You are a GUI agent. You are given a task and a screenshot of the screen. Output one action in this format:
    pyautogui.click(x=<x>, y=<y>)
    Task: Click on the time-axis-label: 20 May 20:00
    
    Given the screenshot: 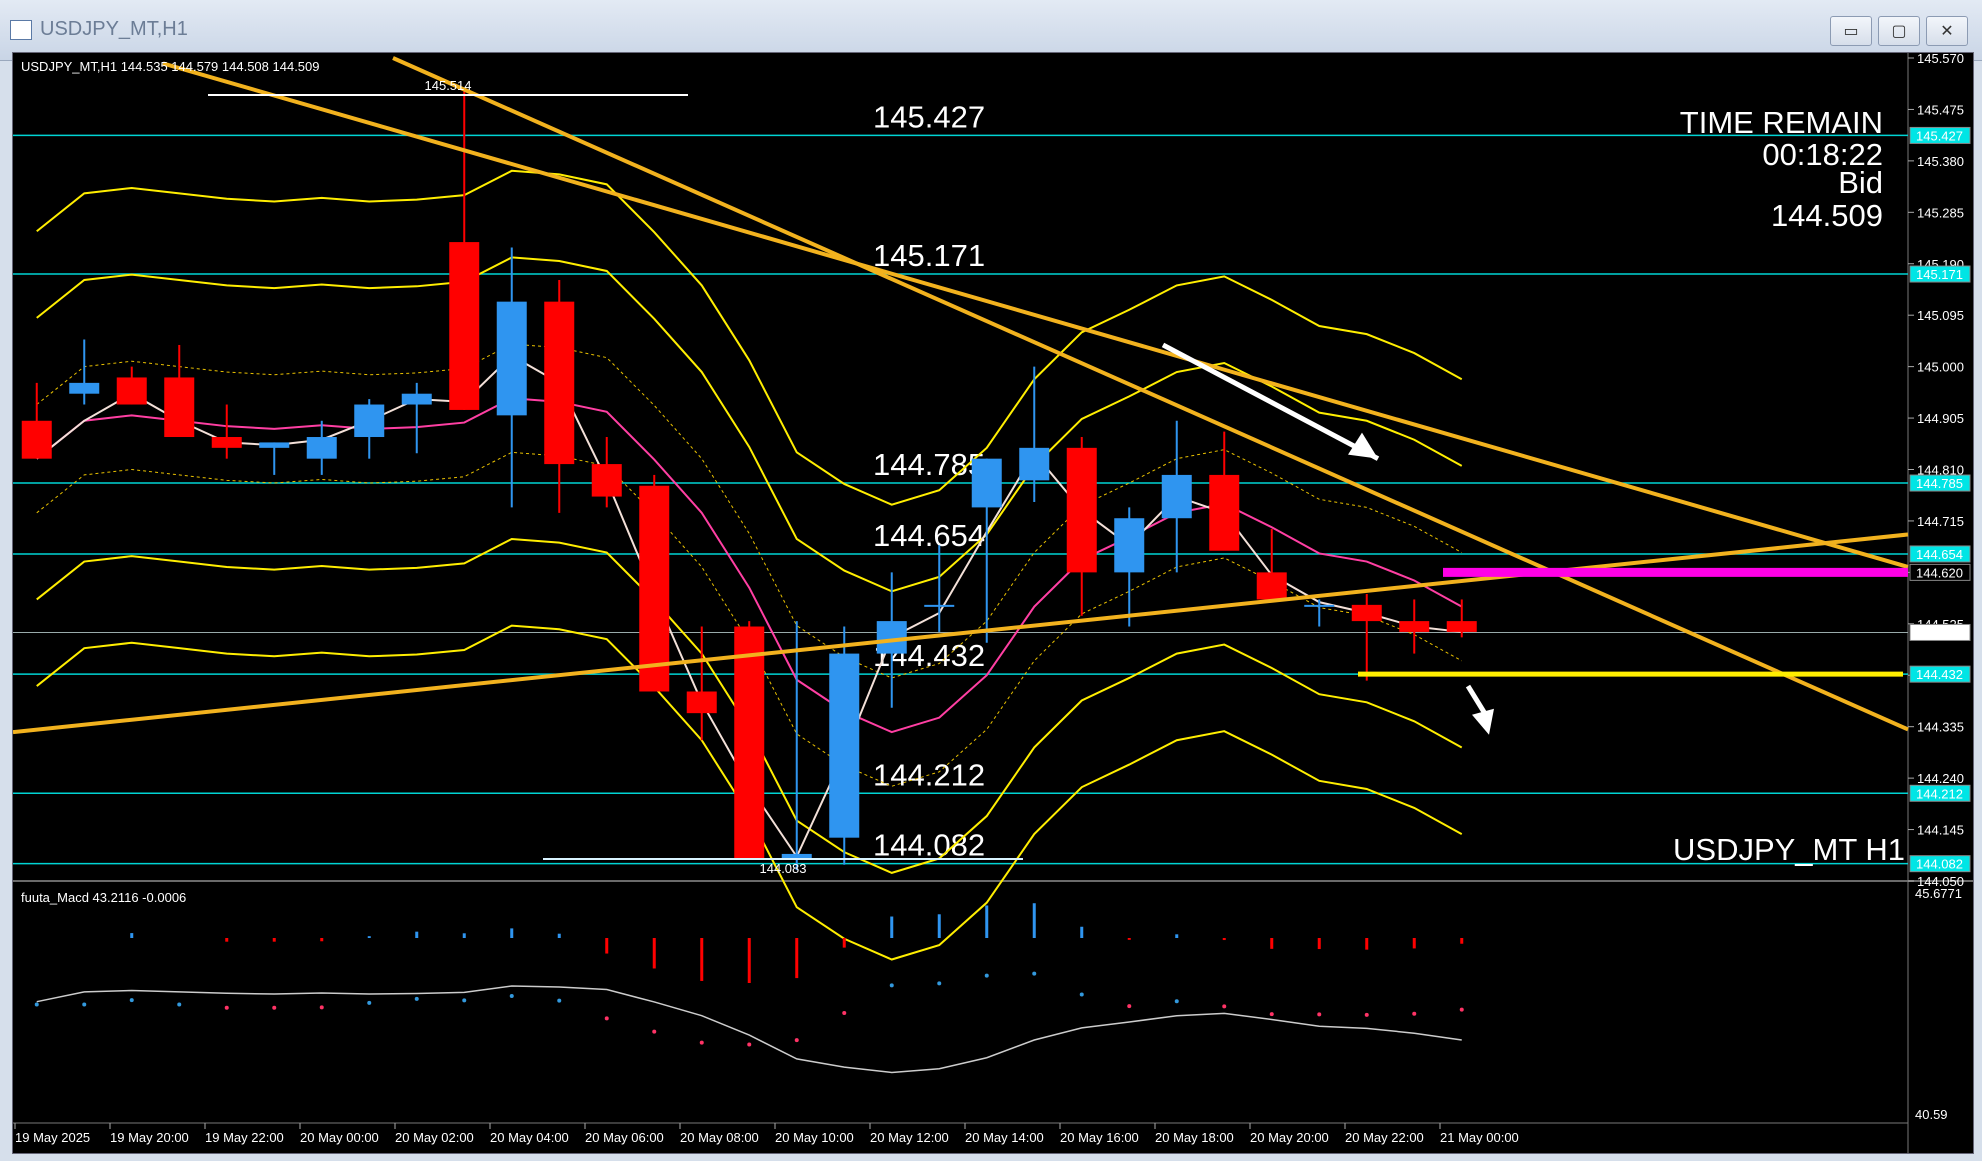 What is the action you would take?
    pyautogui.click(x=1289, y=1137)
    